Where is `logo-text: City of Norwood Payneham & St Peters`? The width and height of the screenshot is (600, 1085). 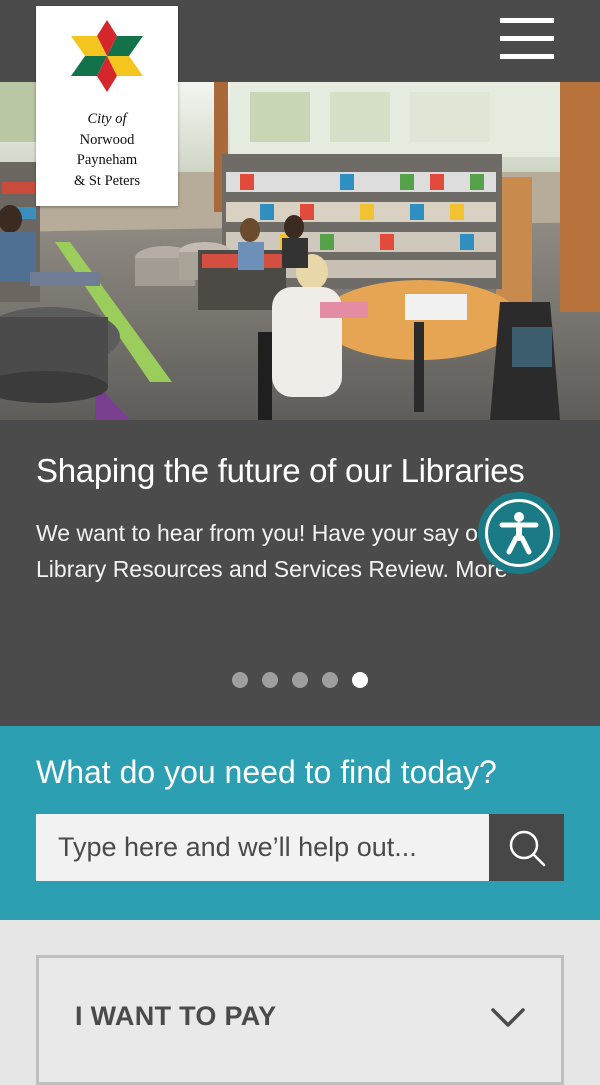 logo-text: City of Norwood Payneham & St Peters is located at coordinates (107, 150).